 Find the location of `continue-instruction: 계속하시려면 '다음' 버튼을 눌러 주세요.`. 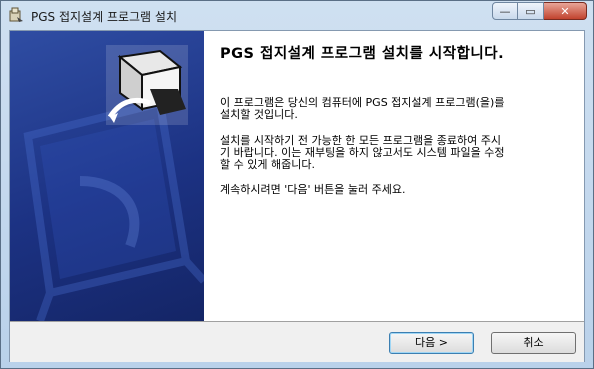

continue-instruction: 계속하시려면 '다음' 버튼을 눌러 주세요. is located at coordinates (313, 189).